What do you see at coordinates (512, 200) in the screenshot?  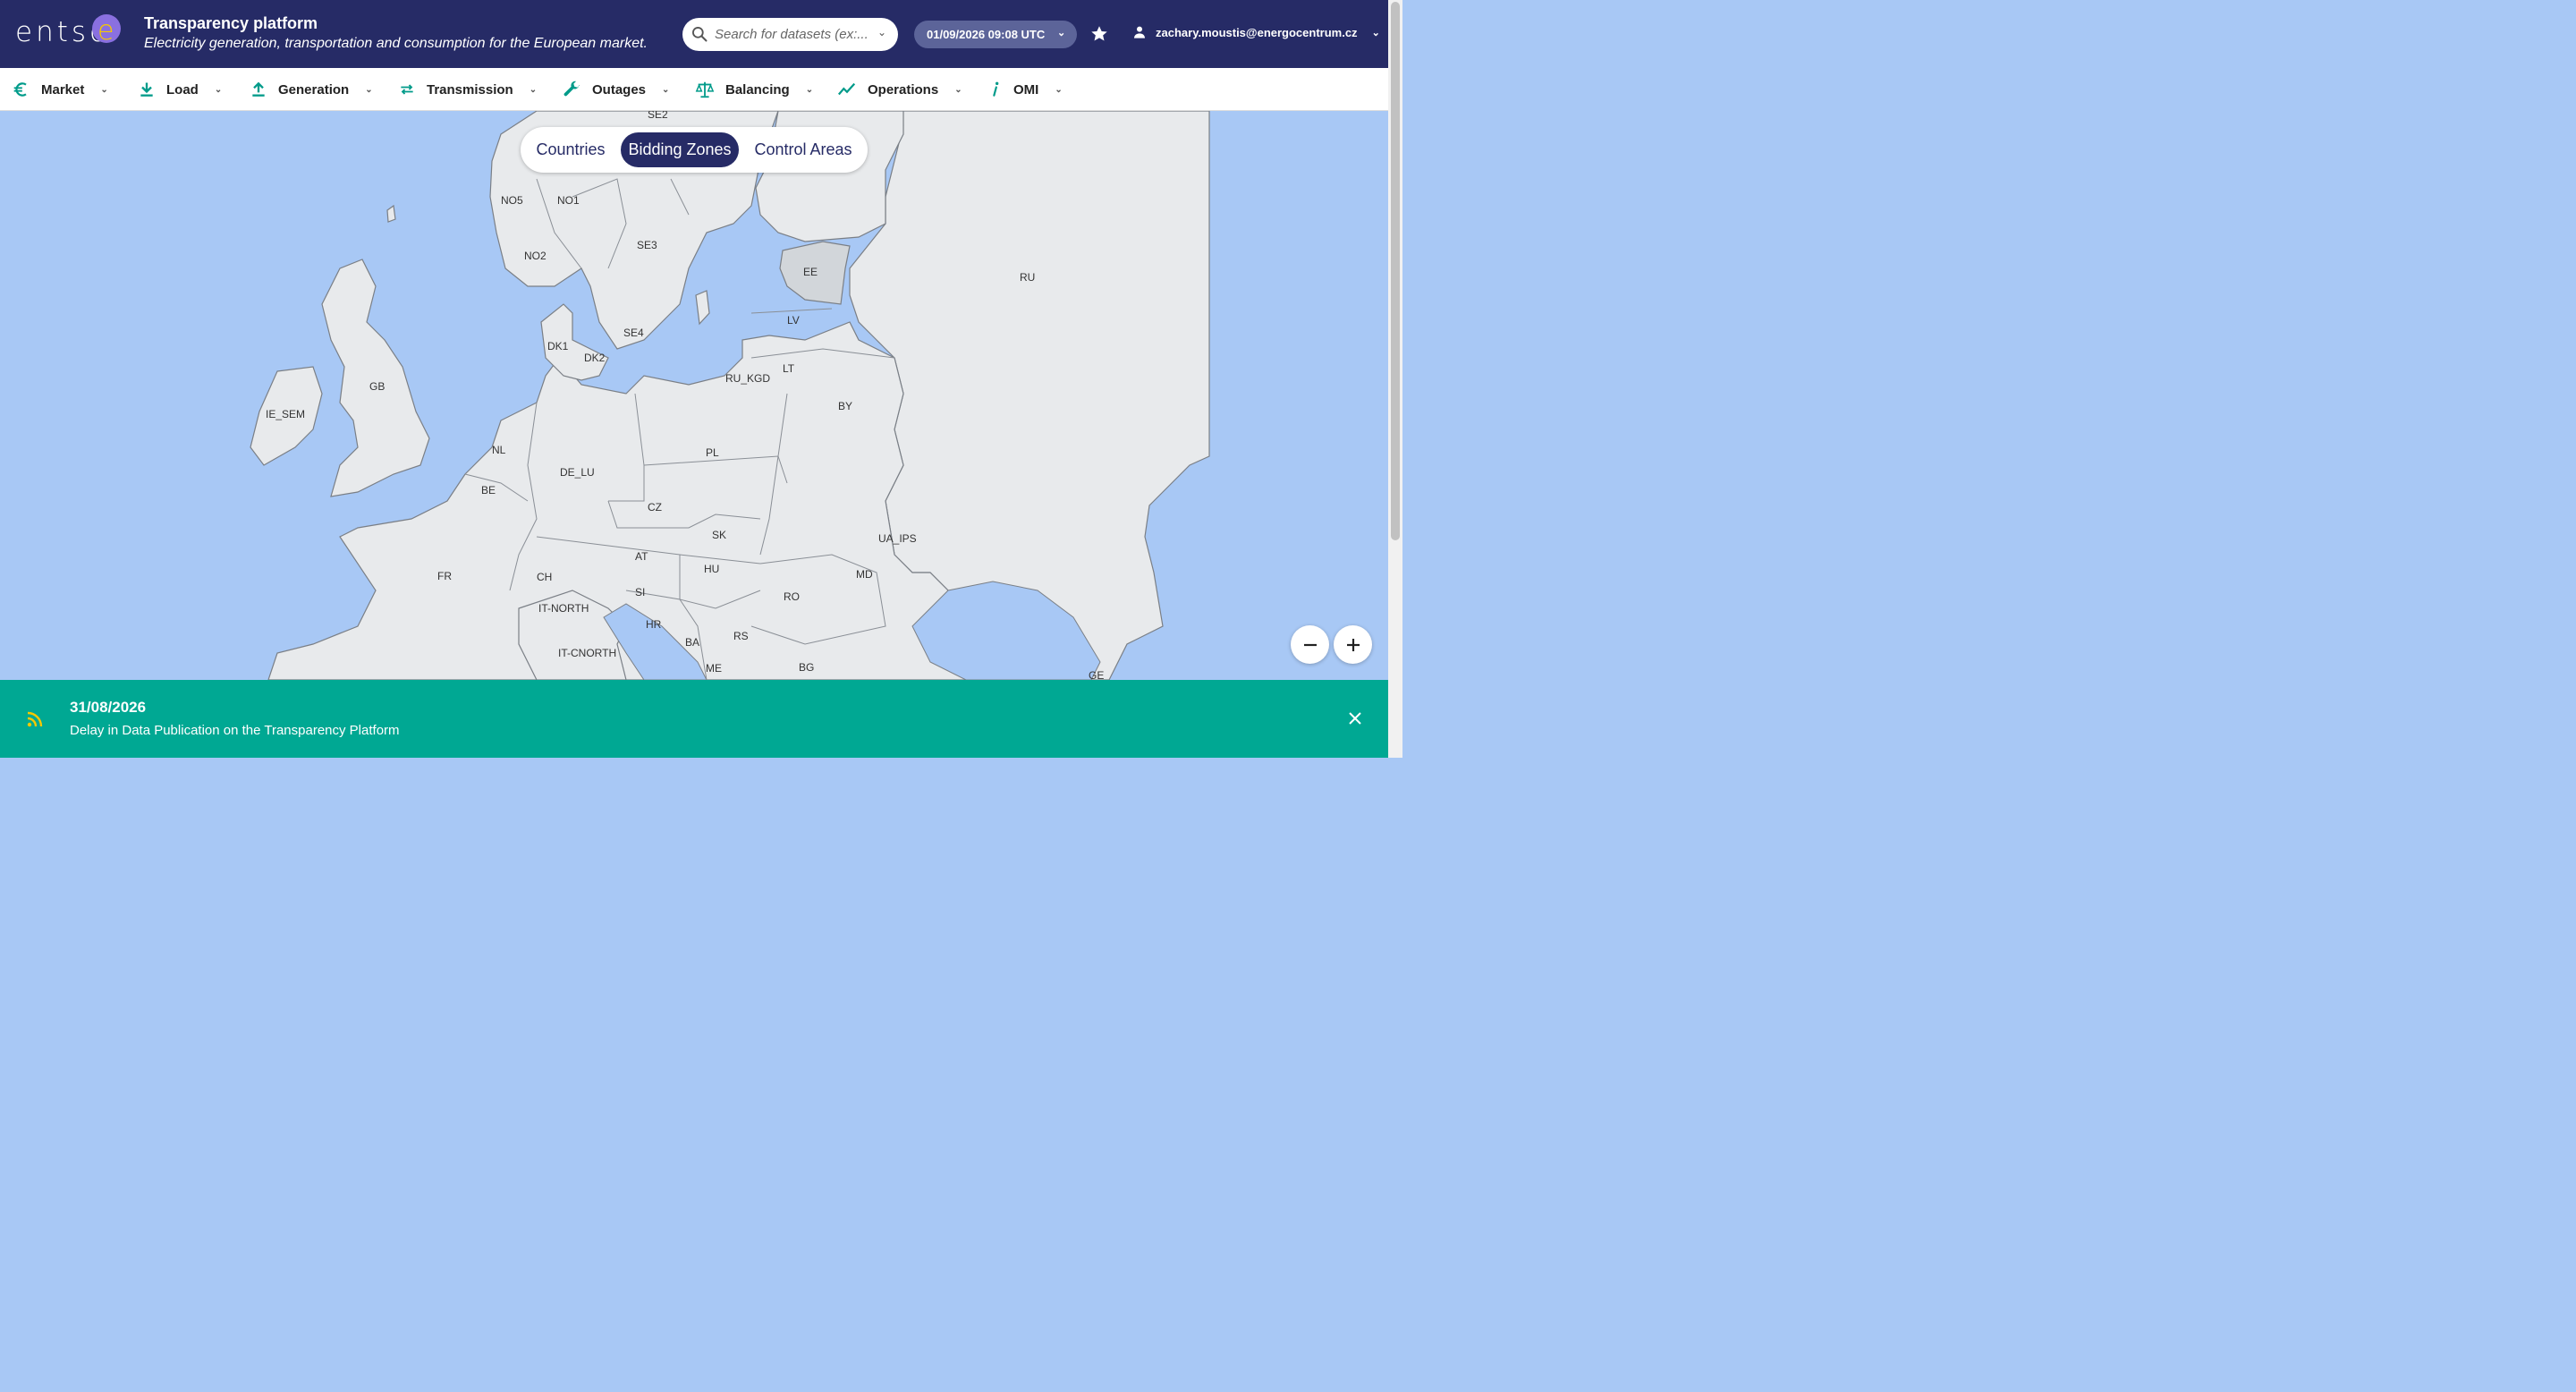 I see `zone-label-no5: NO5` at bounding box center [512, 200].